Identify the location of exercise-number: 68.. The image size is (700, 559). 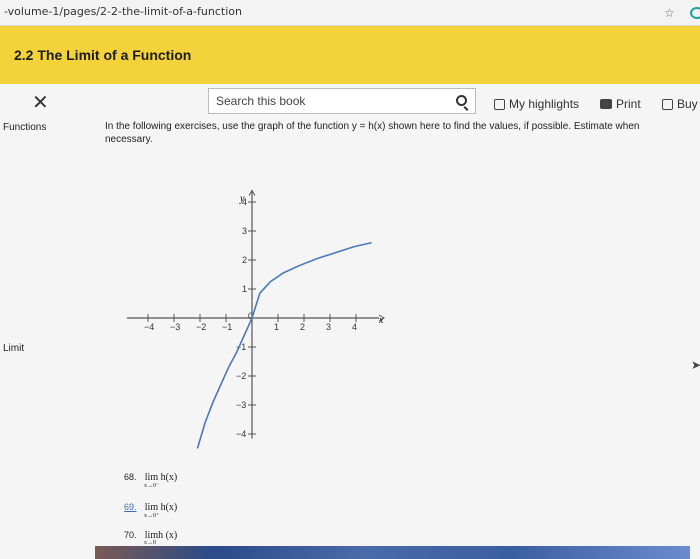
(130, 477).